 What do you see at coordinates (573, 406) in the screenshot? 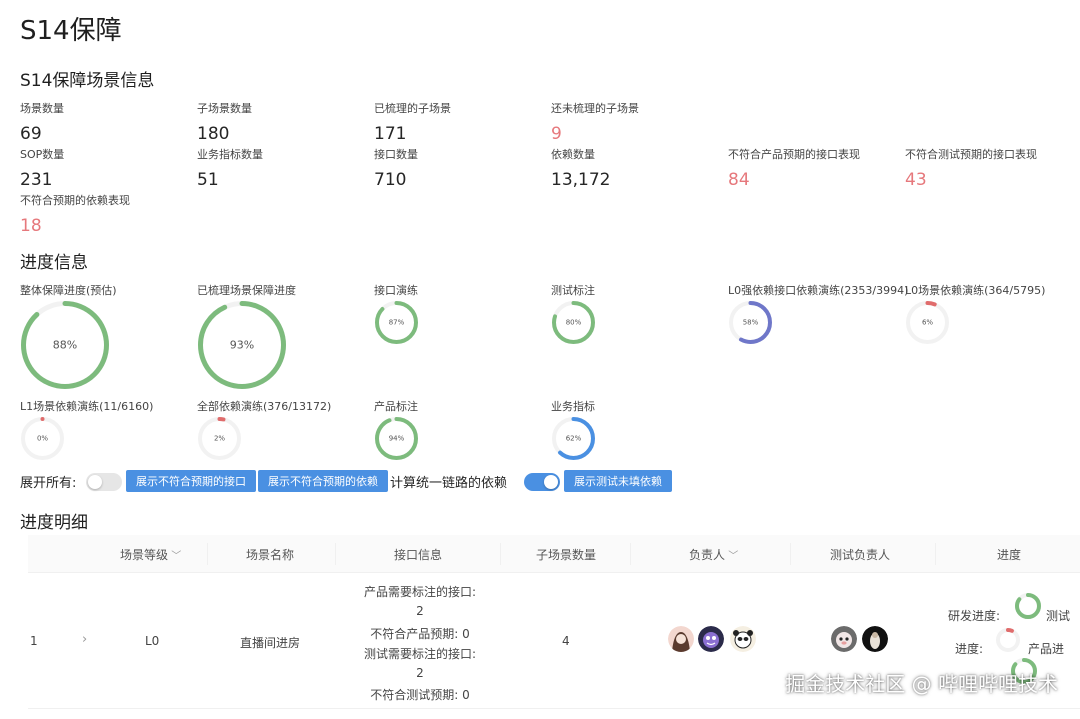
I see `ring-label-business-metric: 业务指标` at bounding box center [573, 406].